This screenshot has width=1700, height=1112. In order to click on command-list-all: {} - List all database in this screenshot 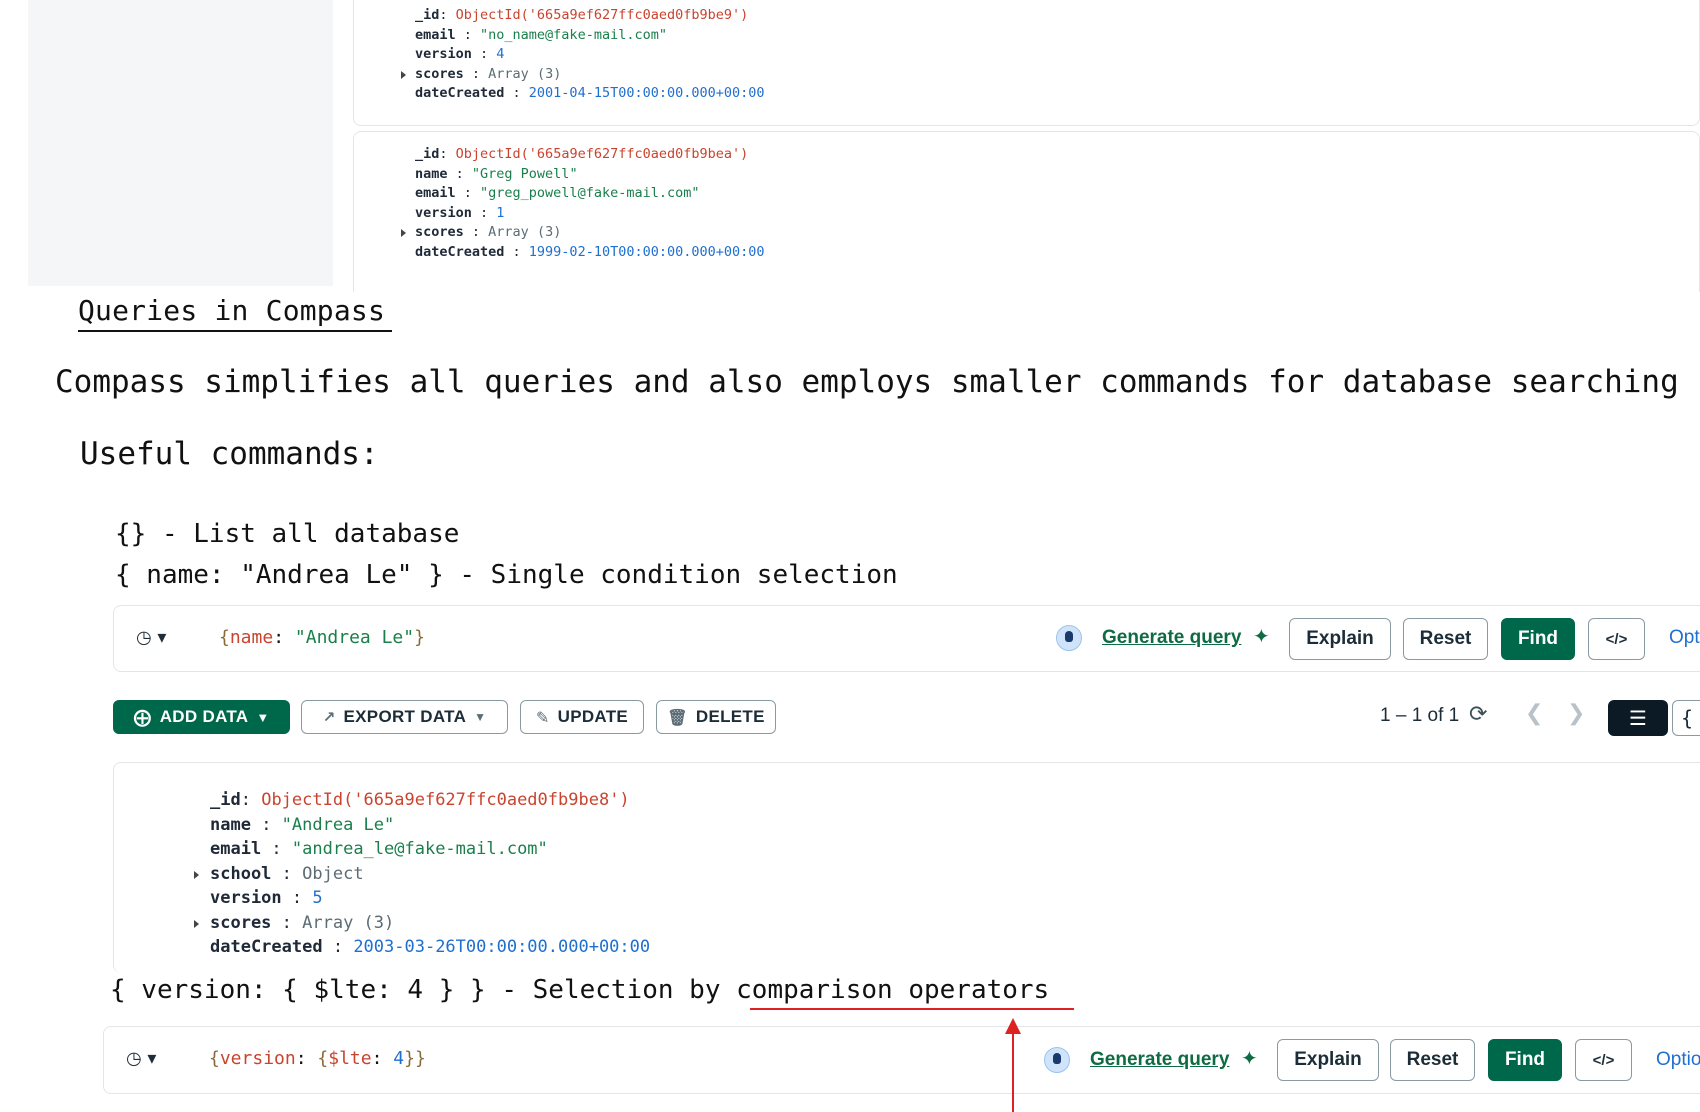, I will do `click(287, 534)`.